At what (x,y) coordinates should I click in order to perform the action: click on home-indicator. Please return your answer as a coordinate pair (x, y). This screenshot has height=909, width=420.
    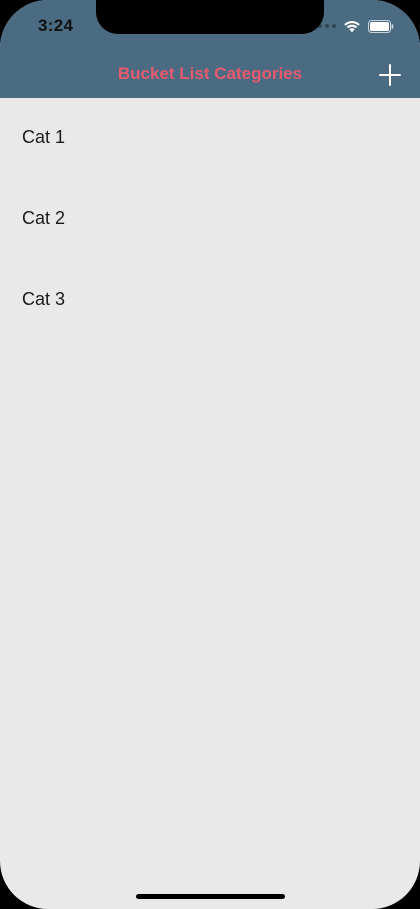
    Looking at the image, I should click on (210, 896).